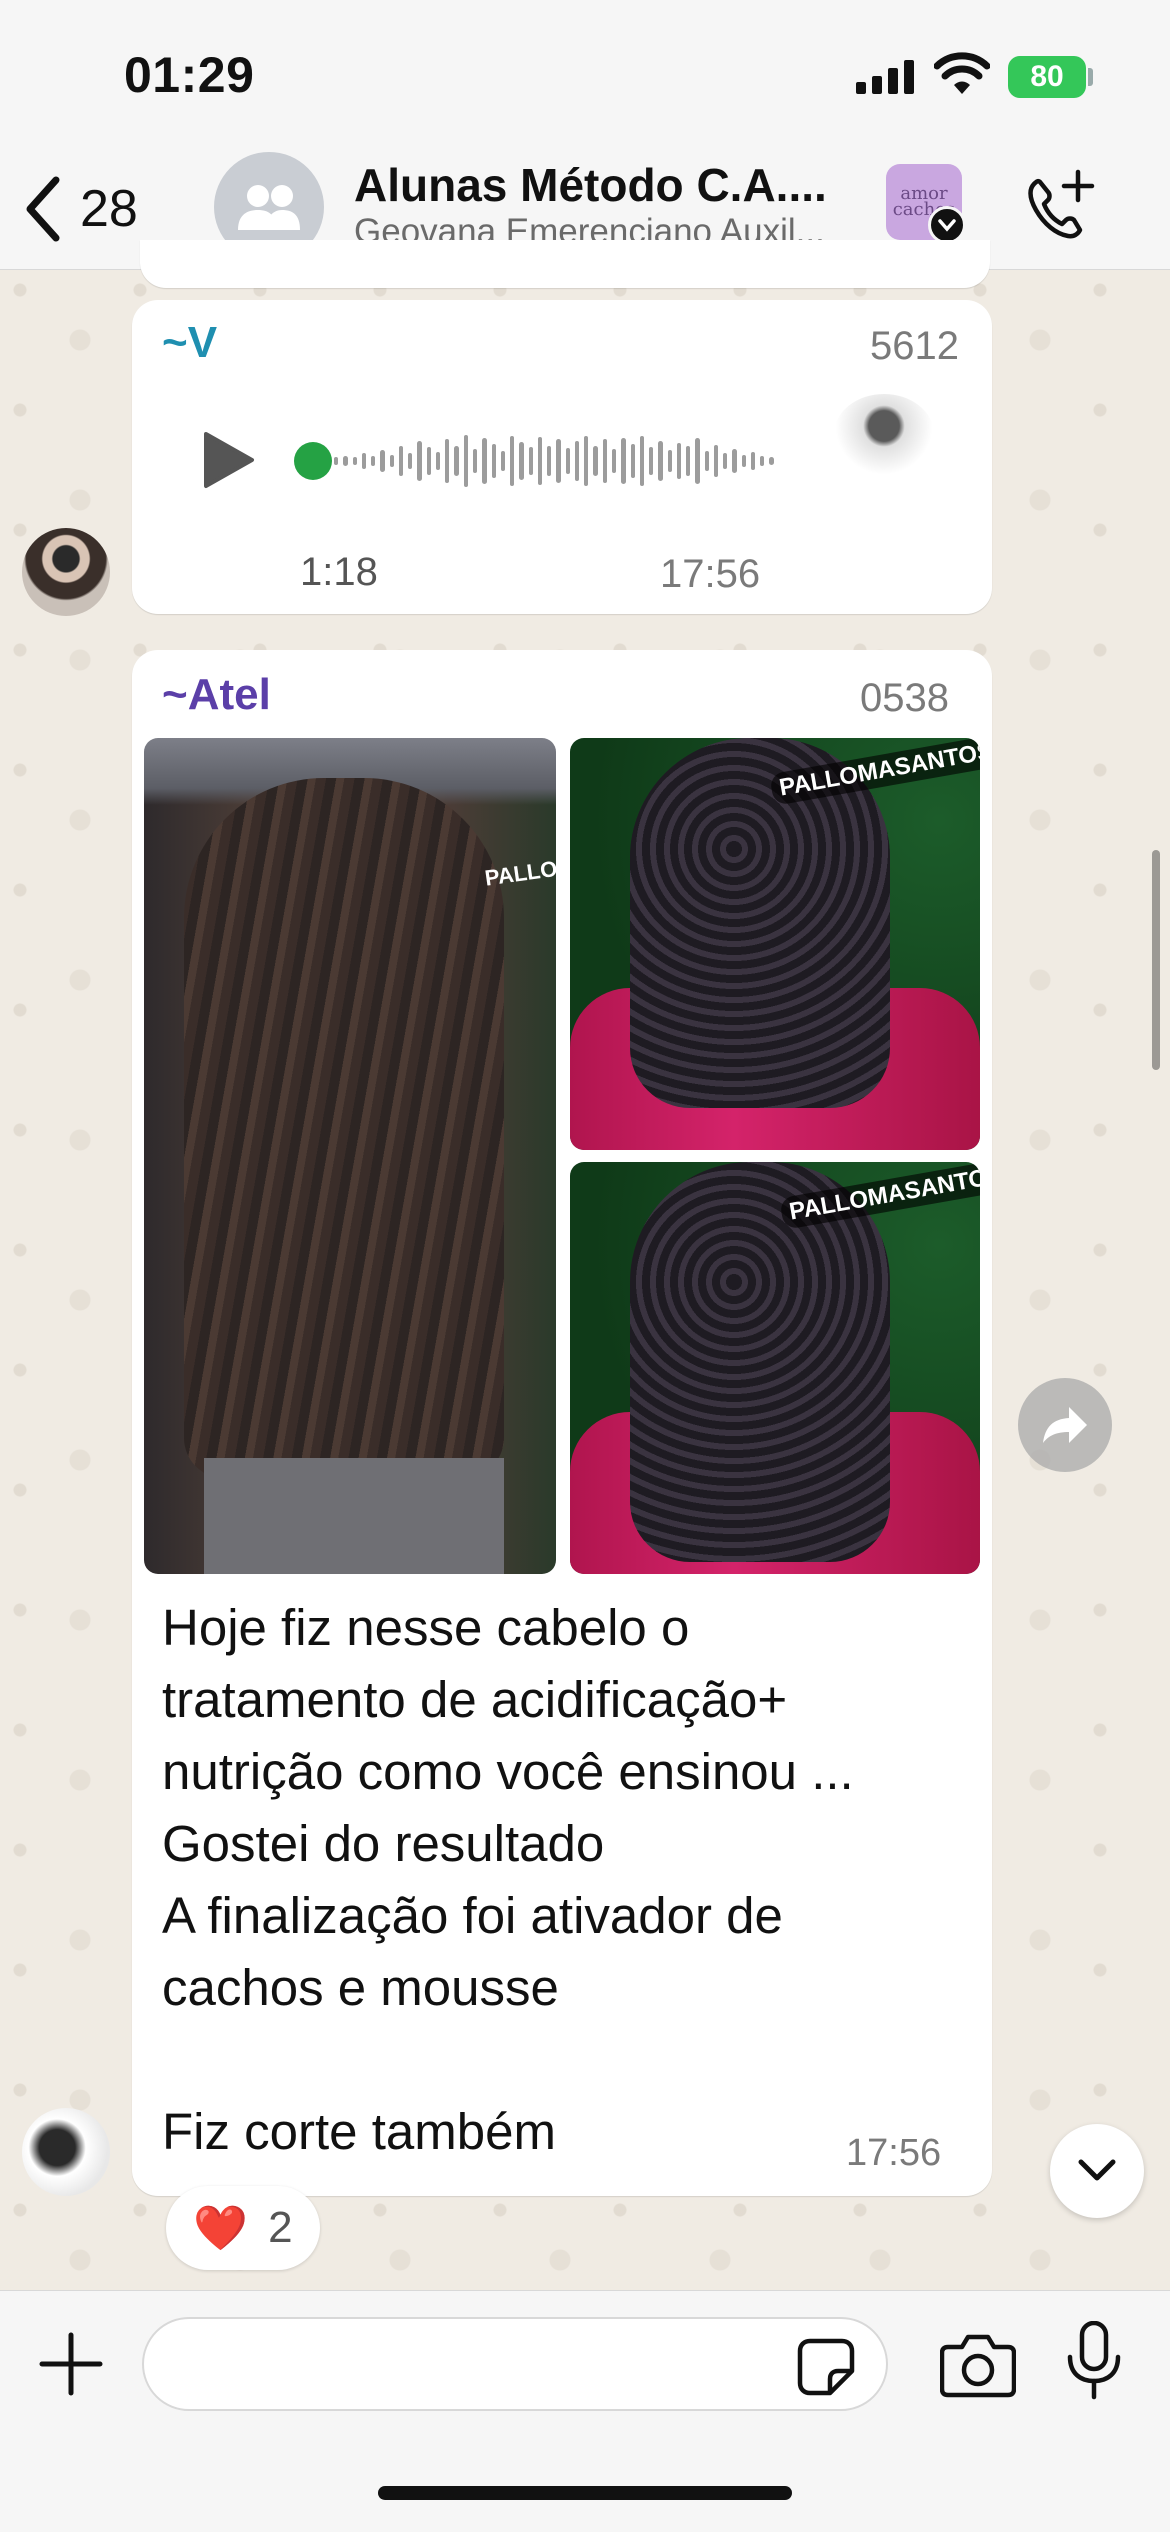 The height and width of the screenshot is (2532, 1170). What do you see at coordinates (43, 209) in the screenshot?
I see `chevron-left-icon` at bounding box center [43, 209].